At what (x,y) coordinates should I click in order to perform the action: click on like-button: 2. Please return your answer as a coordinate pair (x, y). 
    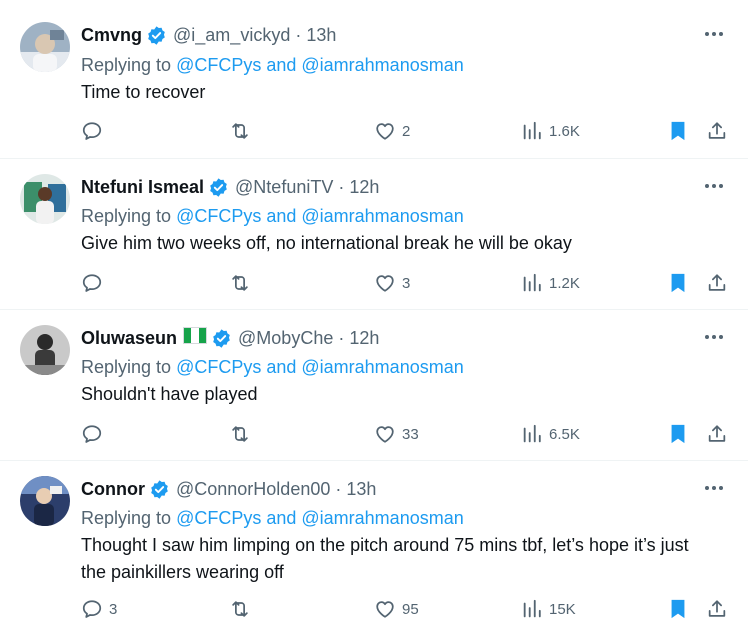
    Looking at the image, I should click on (392, 131).